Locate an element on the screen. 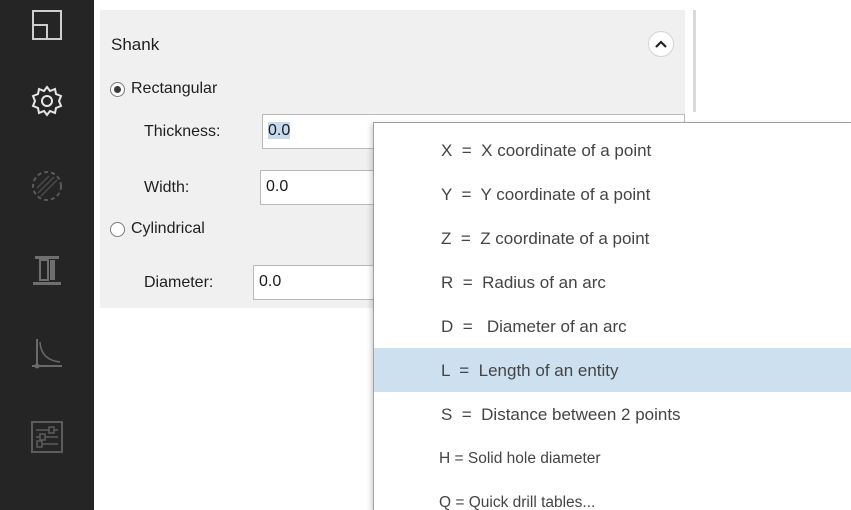 Image resolution: width=851 pixels, height=510 pixels. toolbar-settings-button is located at coordinates (47, 101).